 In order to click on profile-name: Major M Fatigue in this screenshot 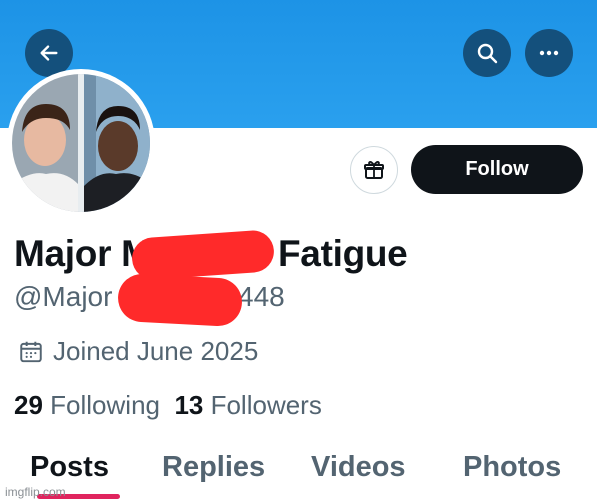, I will do `click(211, 254)`.